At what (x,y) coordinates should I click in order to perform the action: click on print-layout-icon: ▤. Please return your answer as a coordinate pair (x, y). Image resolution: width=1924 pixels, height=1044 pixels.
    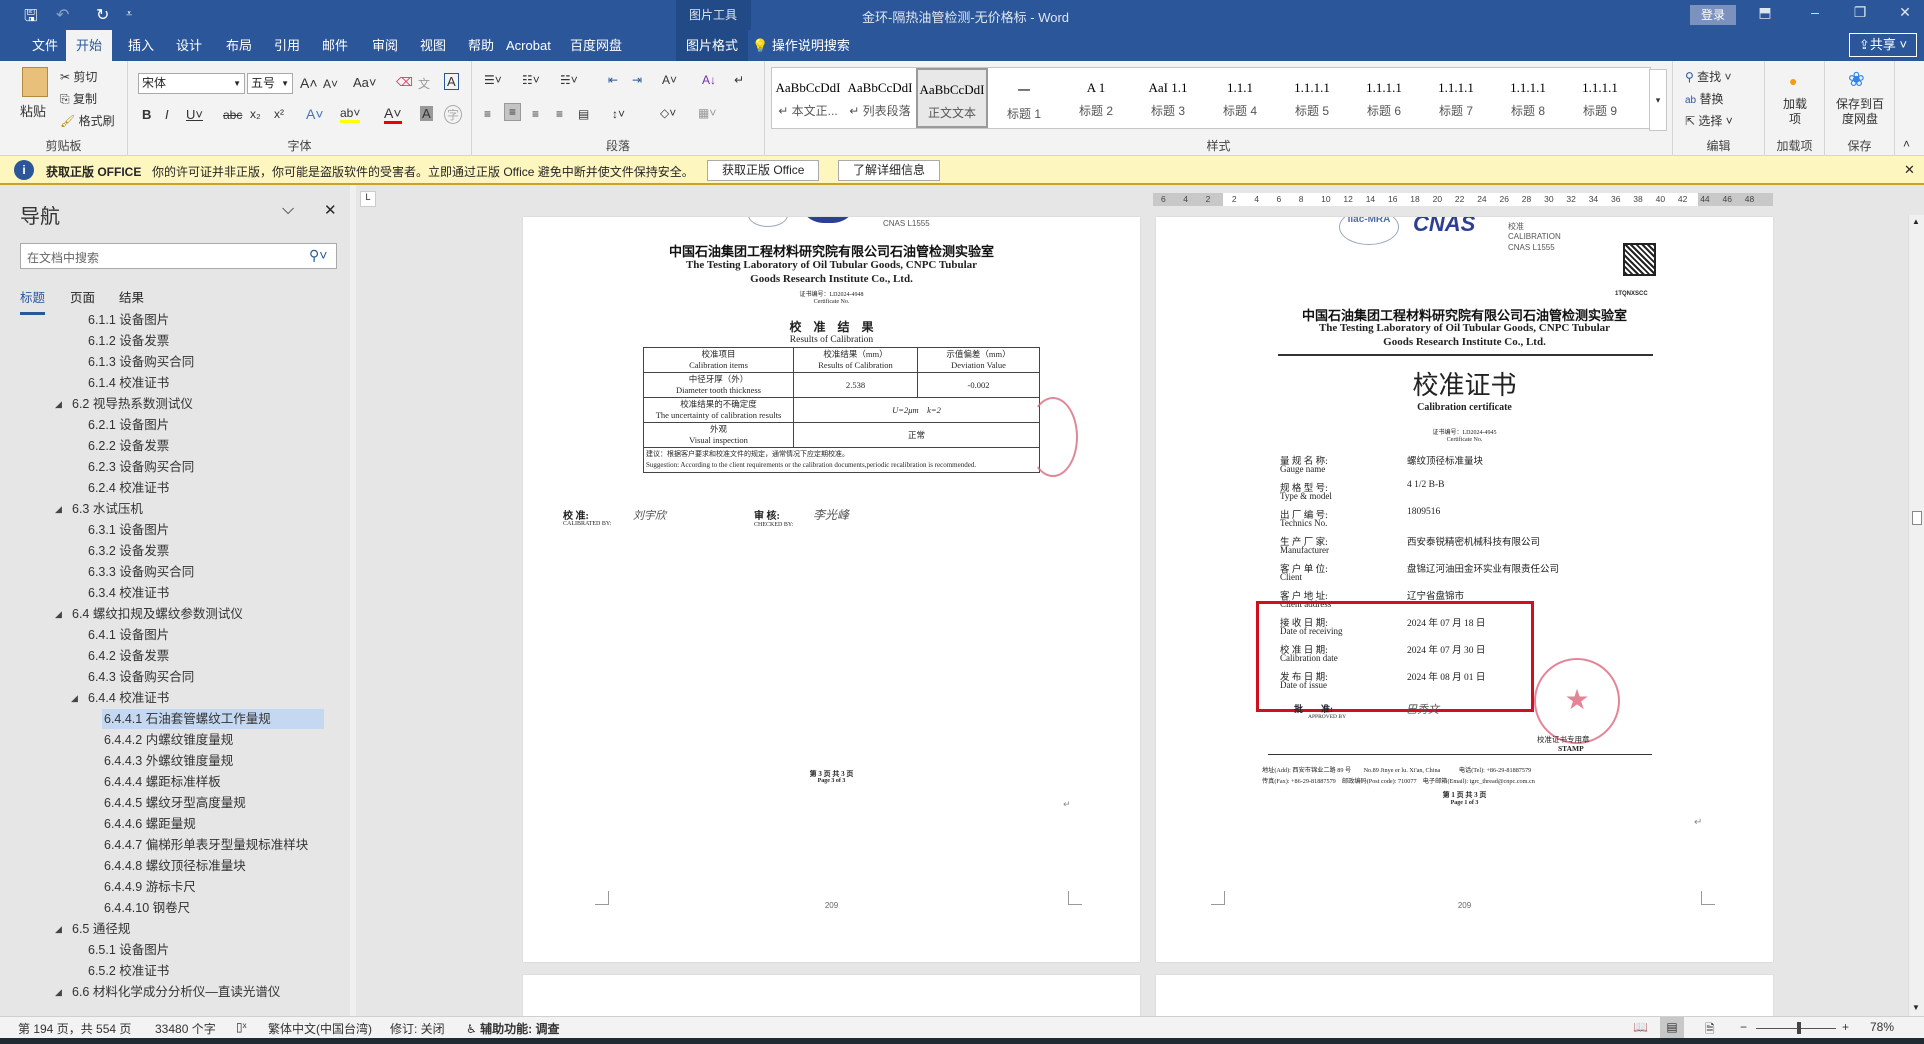
    Looking at the image, I should click on (1672, 1027).